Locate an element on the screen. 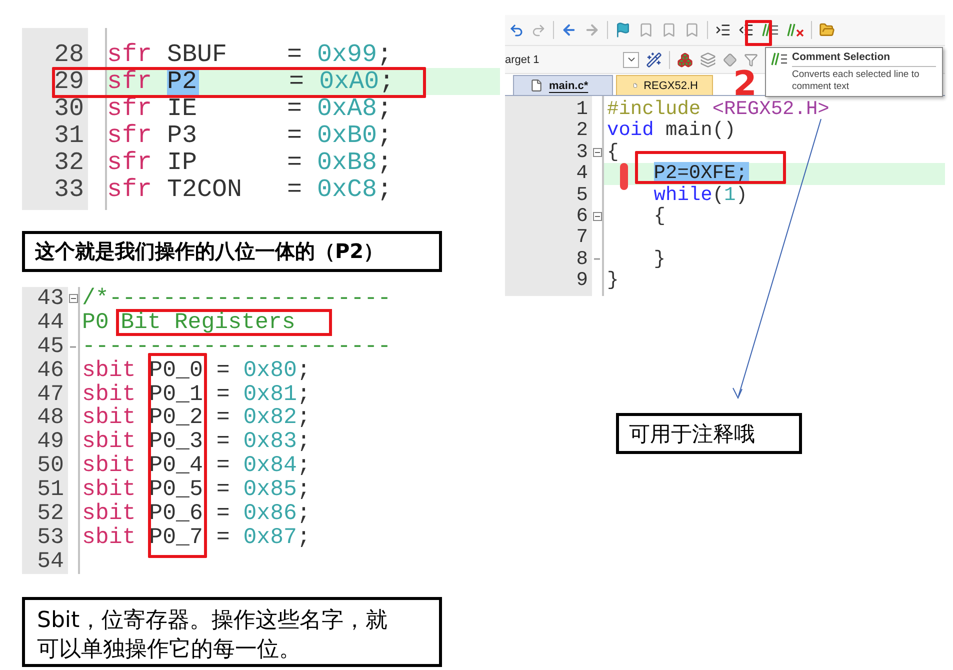 The image size is (953, 670). code-line: void main() is located at coordinates (671, 131).